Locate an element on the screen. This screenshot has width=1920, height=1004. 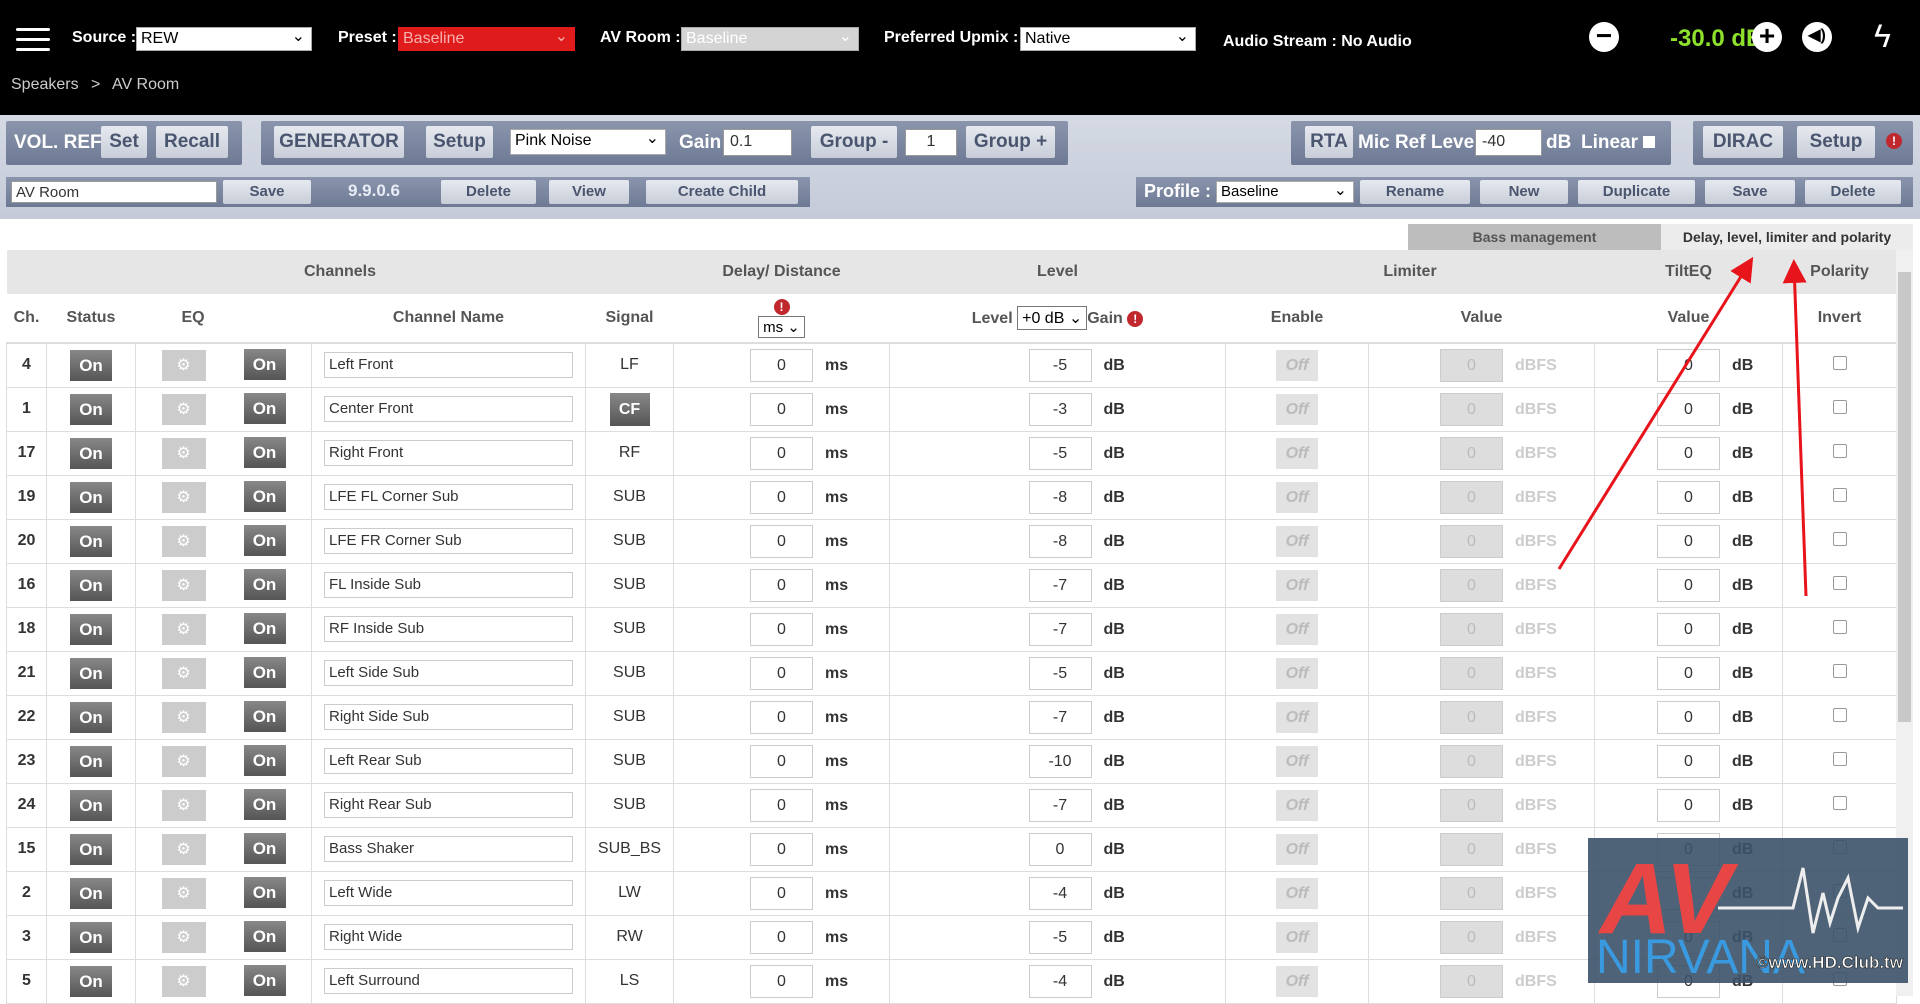
svg-text: ©www.HD.Club.tw is located at coordinates (1830, 962).